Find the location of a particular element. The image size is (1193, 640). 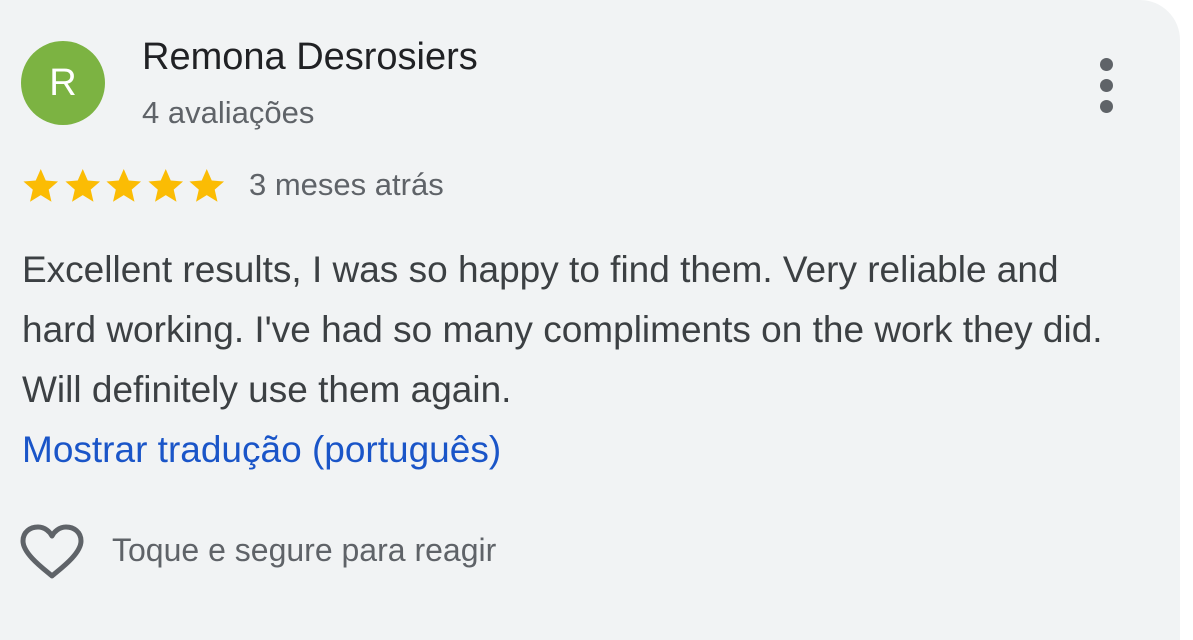

more-options-button is located at coordinates (1107, 85).